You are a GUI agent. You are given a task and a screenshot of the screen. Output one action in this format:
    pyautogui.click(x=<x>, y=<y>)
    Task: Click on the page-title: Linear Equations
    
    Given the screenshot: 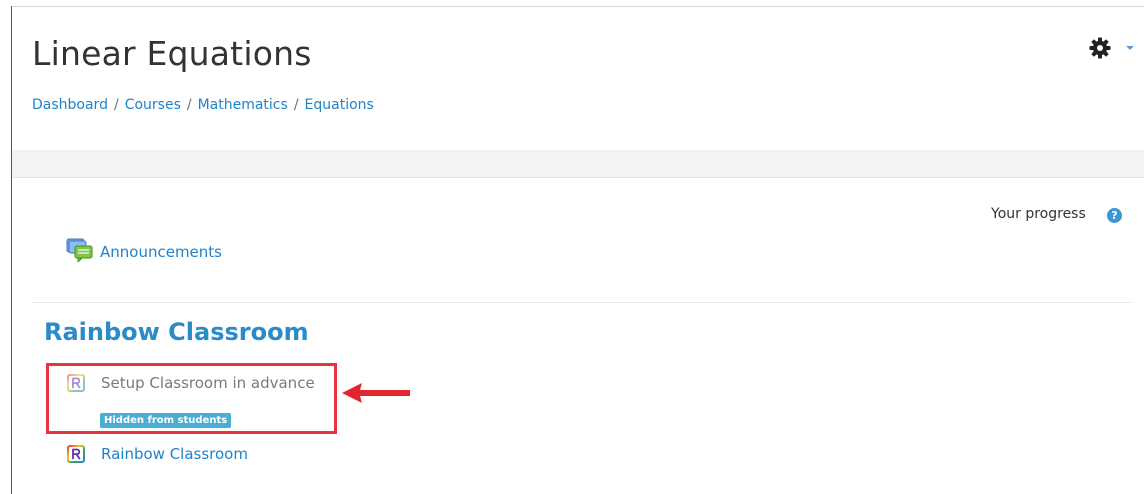 What is the action you would take?
    pyautogui.click(x=172, y=53)
    